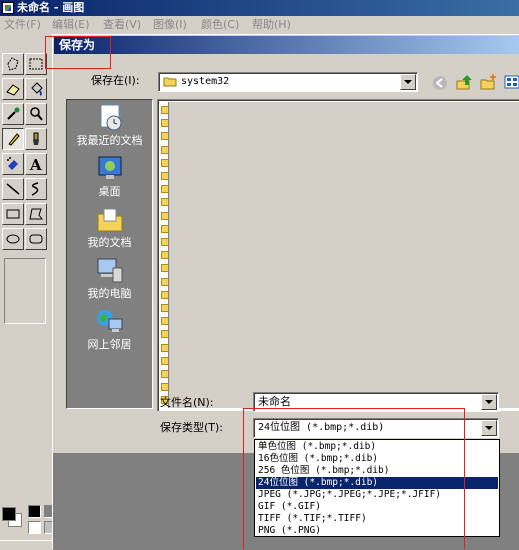  I want to click on place-label: 桌面, so click(109, 191).